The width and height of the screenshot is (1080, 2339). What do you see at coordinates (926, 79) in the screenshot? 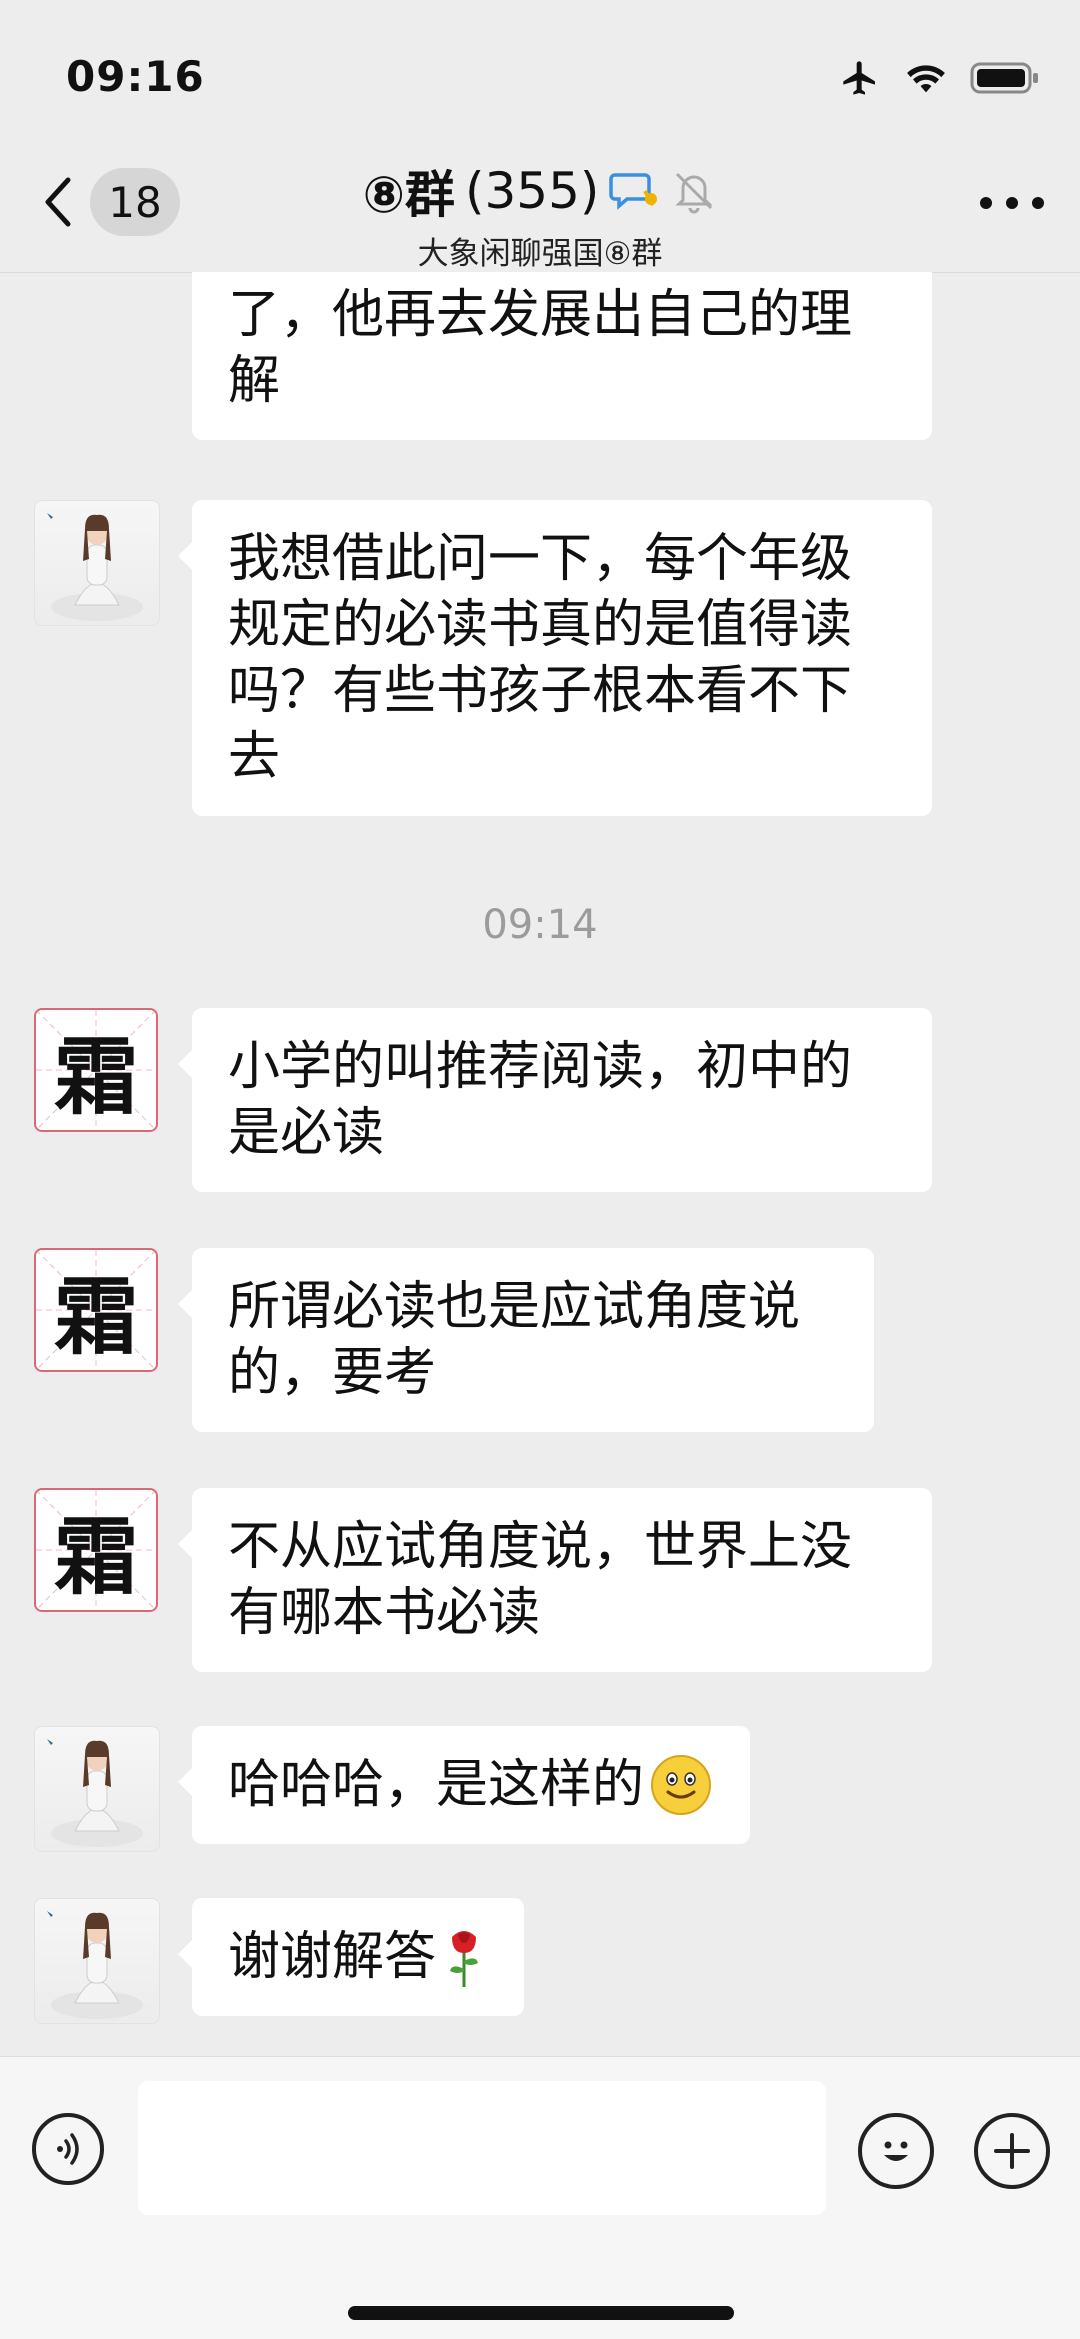
I see `wifi-icon` at bounding box center [926, 79].